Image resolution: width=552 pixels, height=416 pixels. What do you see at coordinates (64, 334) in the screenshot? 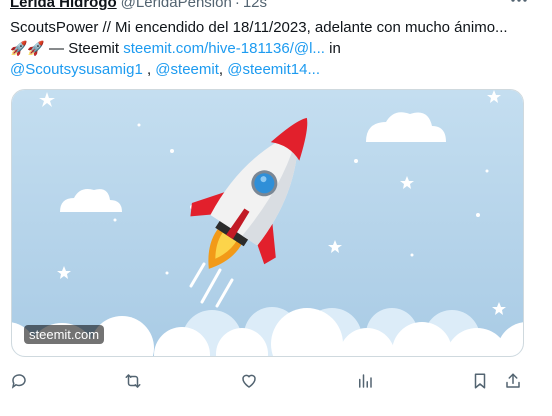
I see `domain-badge: steemit.com` at bounding box center [64, 334].